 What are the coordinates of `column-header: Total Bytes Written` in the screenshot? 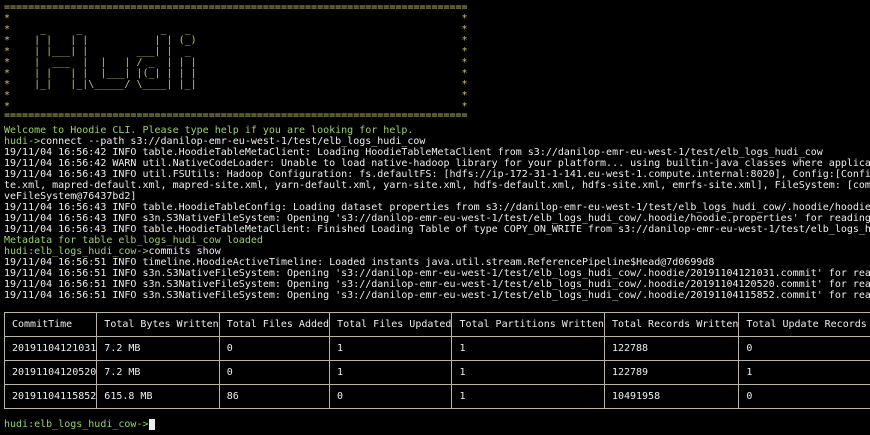 It's located at (158, 324).